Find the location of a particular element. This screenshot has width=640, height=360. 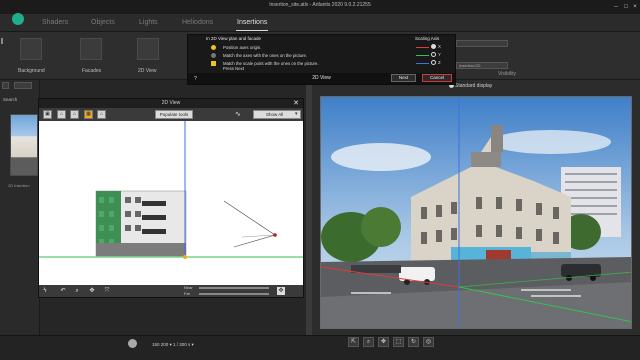

top-view-icon: ⌂ is located at coordinates (101, 114).